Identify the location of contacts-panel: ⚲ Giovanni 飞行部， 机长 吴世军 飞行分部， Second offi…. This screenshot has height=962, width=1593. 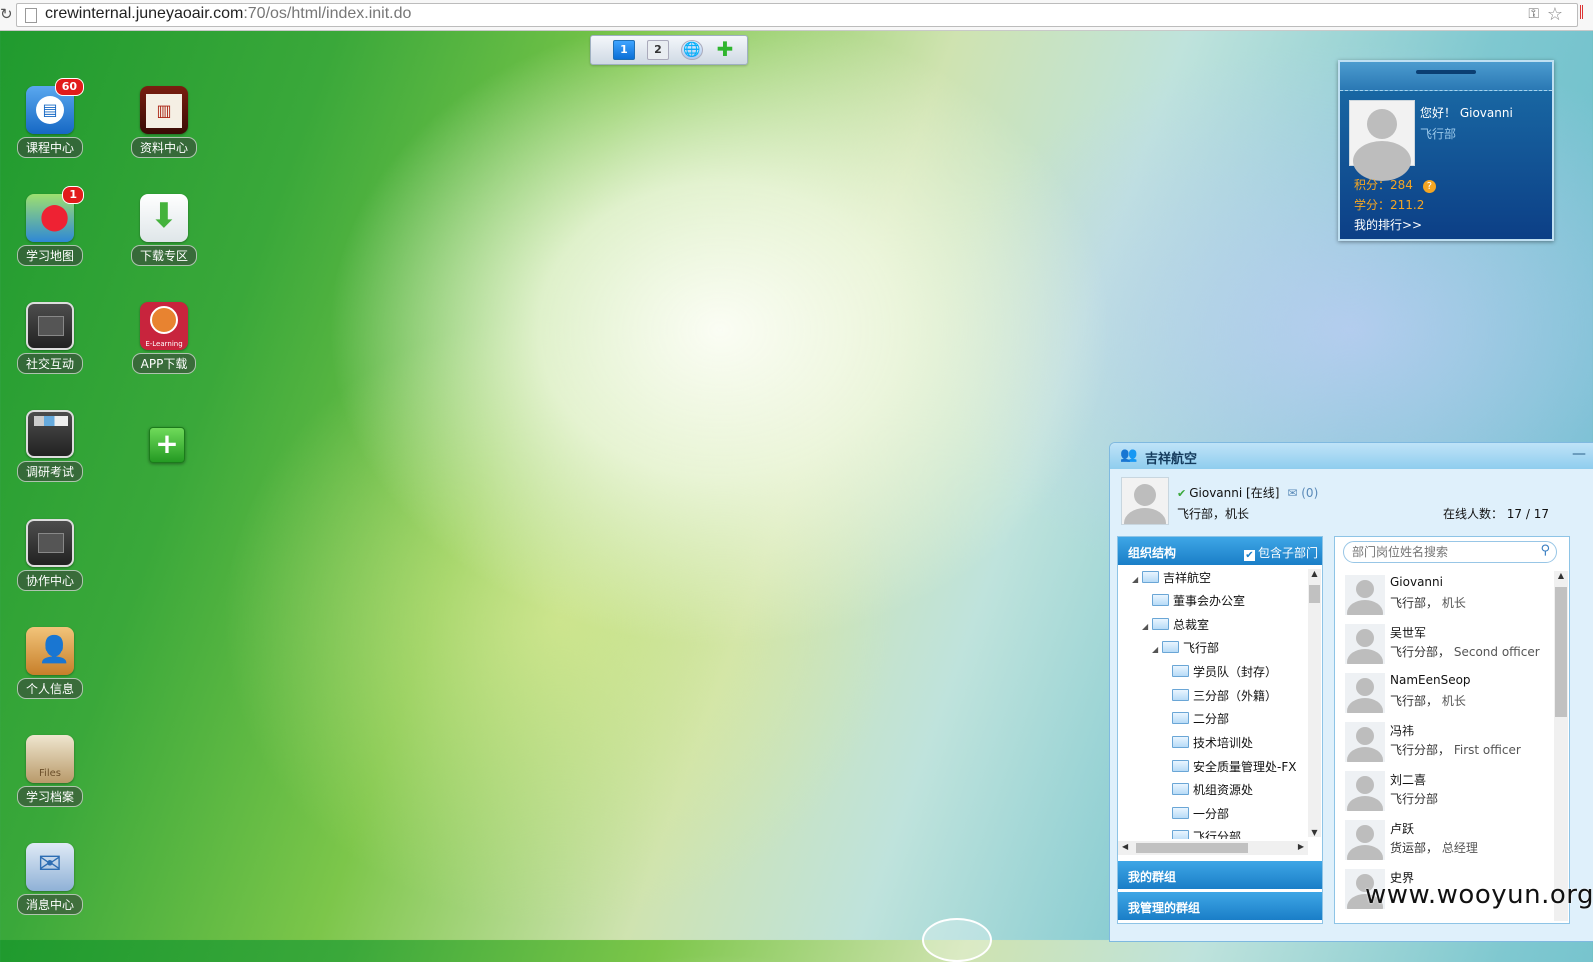
(1452, 730).